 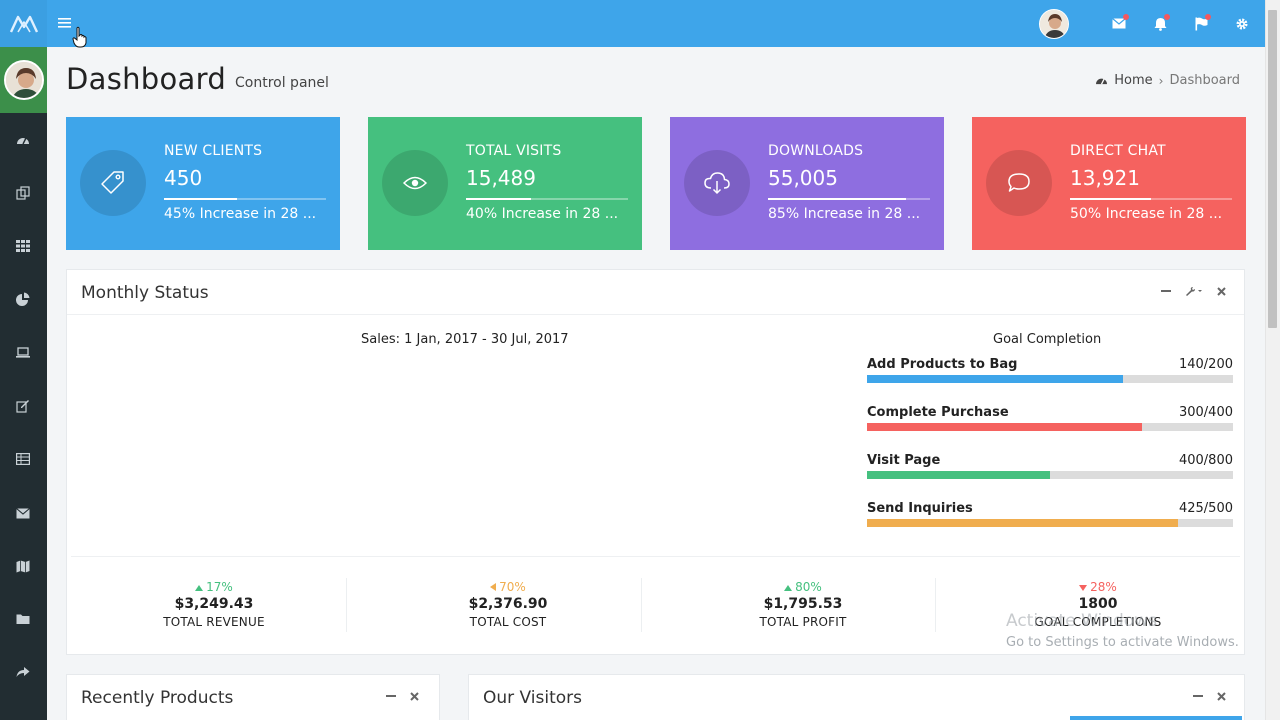 I want to click on tag-icon, so click(x=112, y=182).